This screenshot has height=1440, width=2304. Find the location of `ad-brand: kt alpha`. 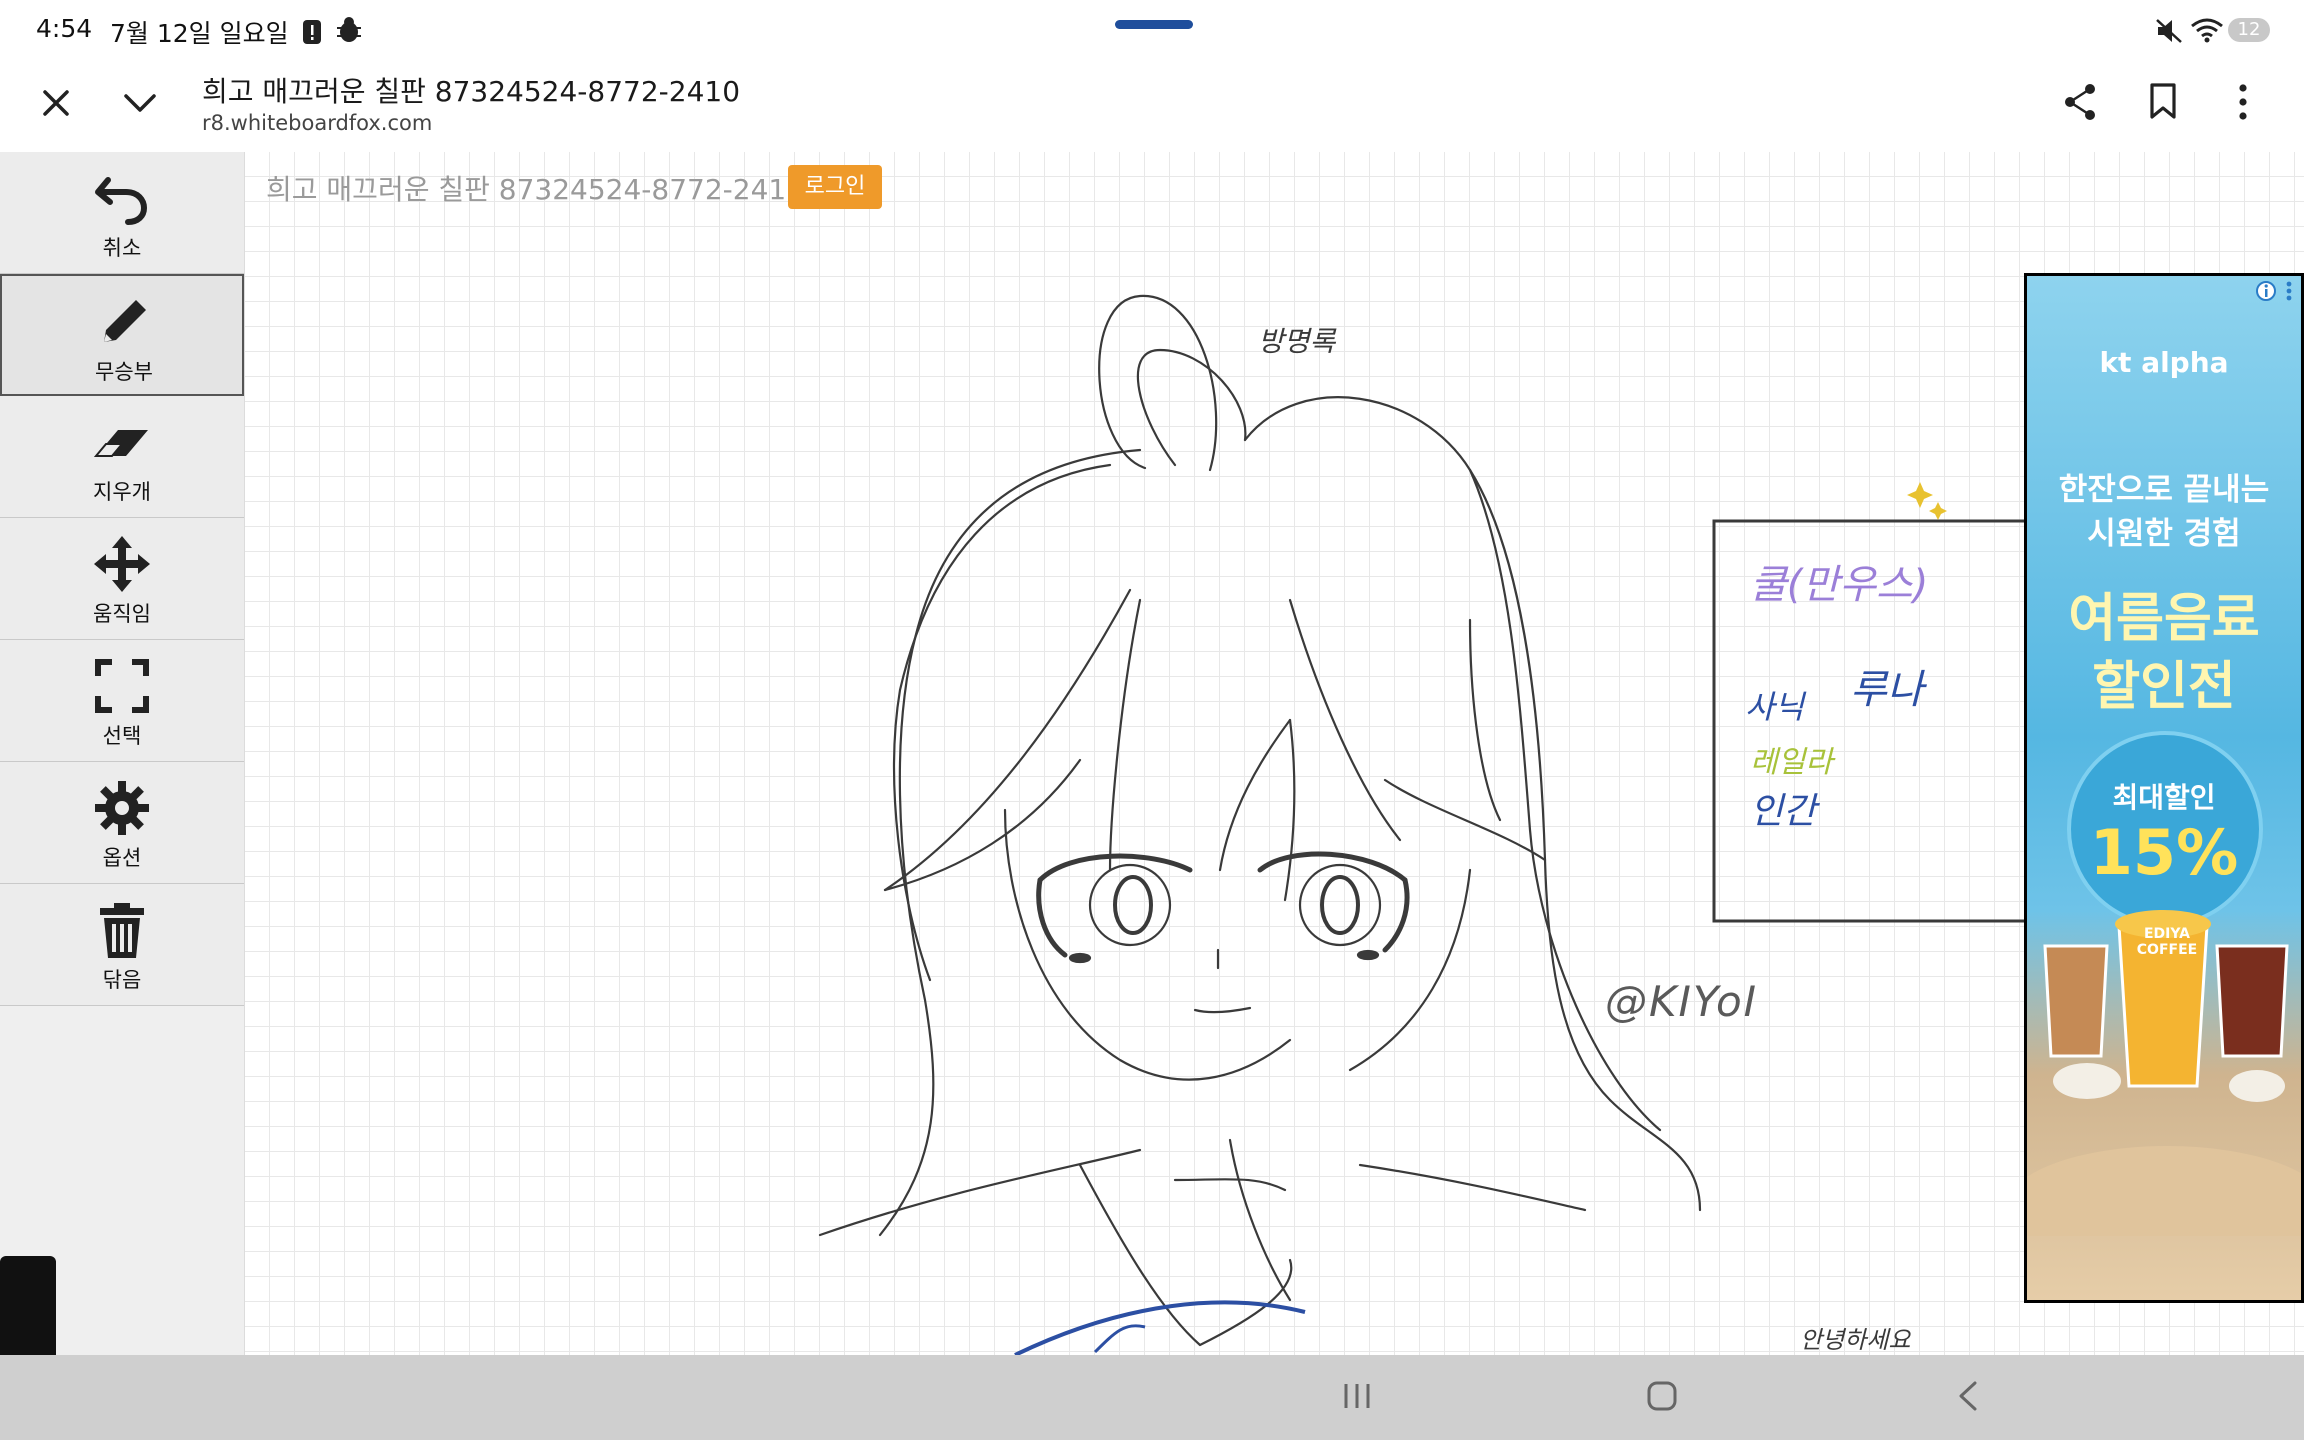

ad-brand: kt alpha is located at coordinates (2164, 362).